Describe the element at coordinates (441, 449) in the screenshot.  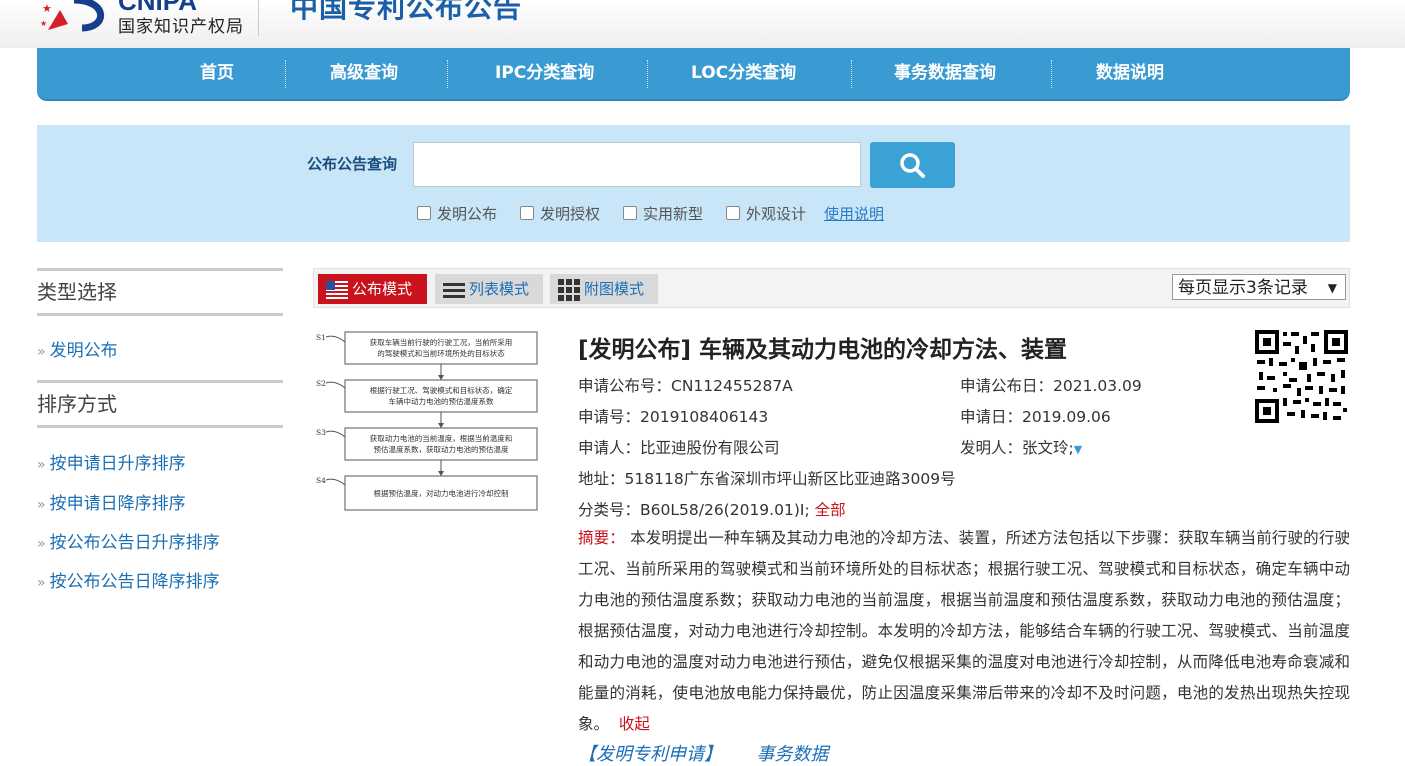
I see `step-text: 预估温度系数，获取动力电池的预估温度` at that location.